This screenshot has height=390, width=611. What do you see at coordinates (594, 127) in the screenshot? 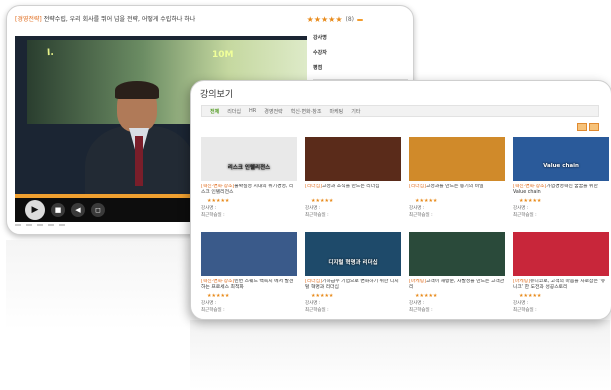
I see `list-view-icon` at bounding box center [594, 127].